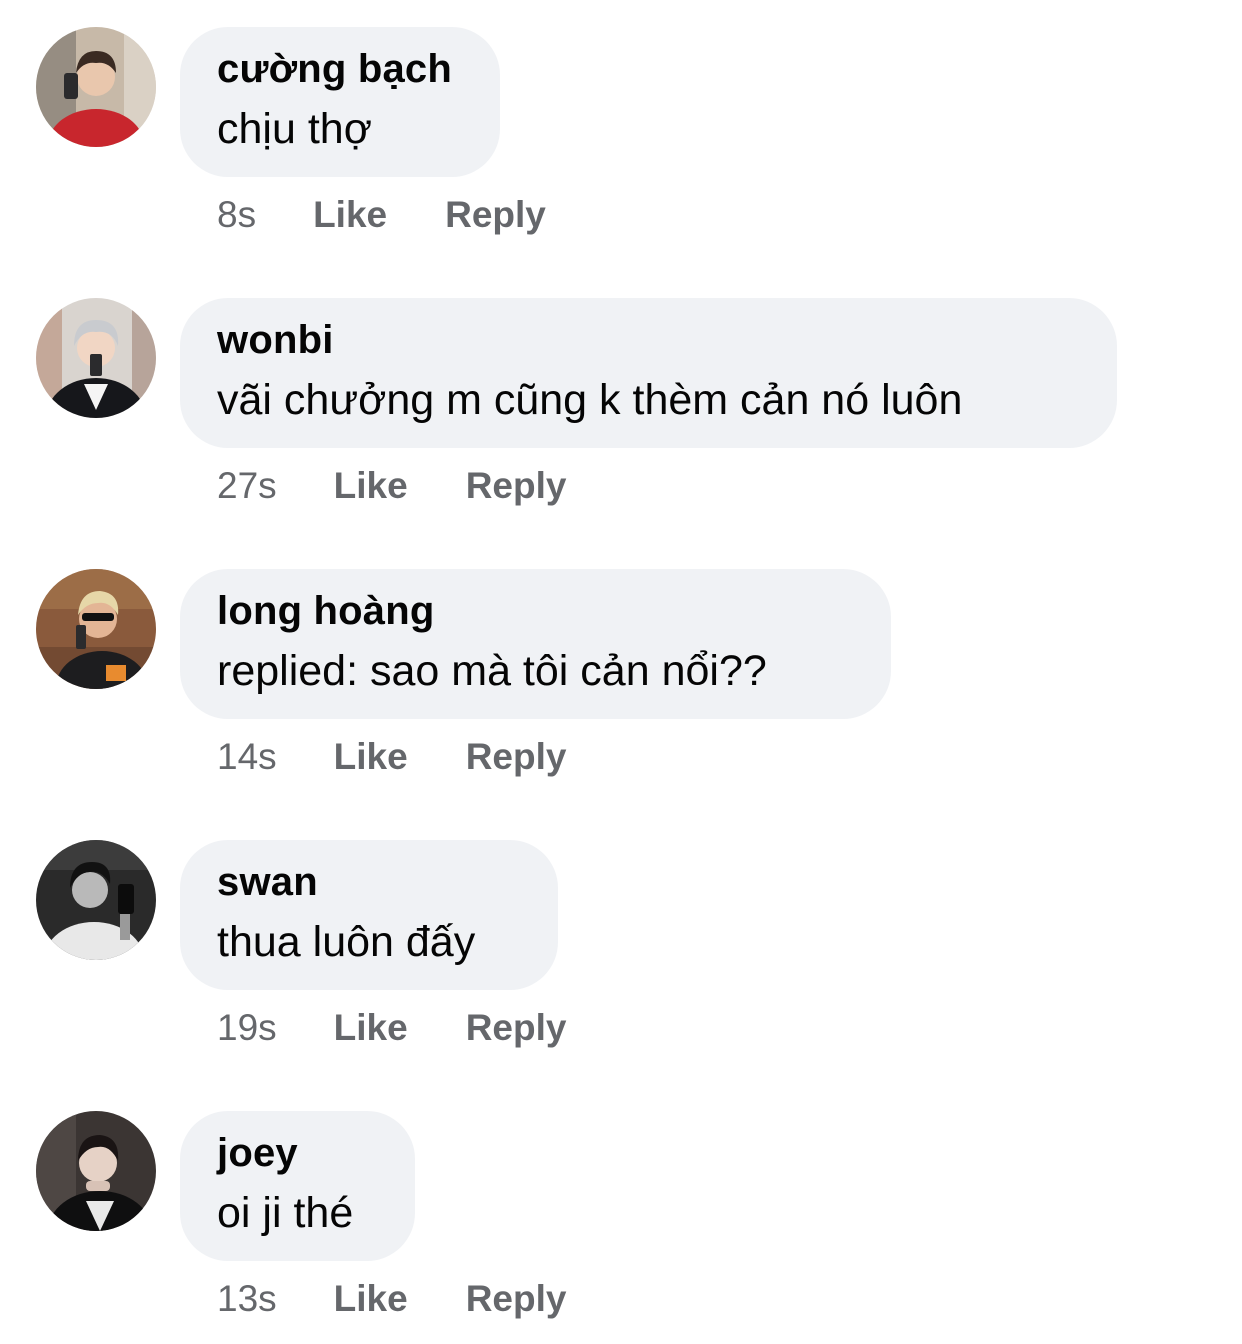 This screenshot has height=1344, width=1242. Describe the element at coordinates (369, 915) in the screenshot. I see `comment-bubble: swan thua luôn đấy` at that location.